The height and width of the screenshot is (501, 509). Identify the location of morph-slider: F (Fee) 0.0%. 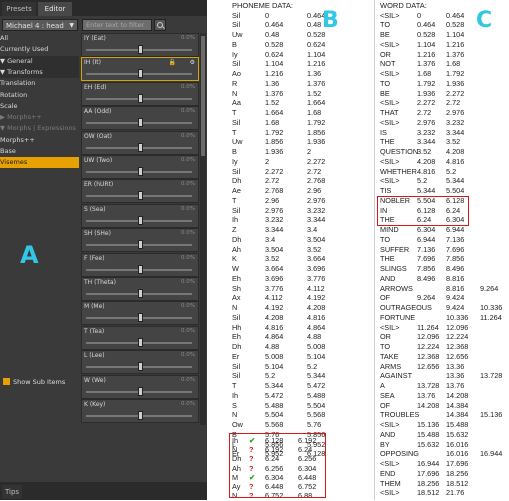
(140, 264).